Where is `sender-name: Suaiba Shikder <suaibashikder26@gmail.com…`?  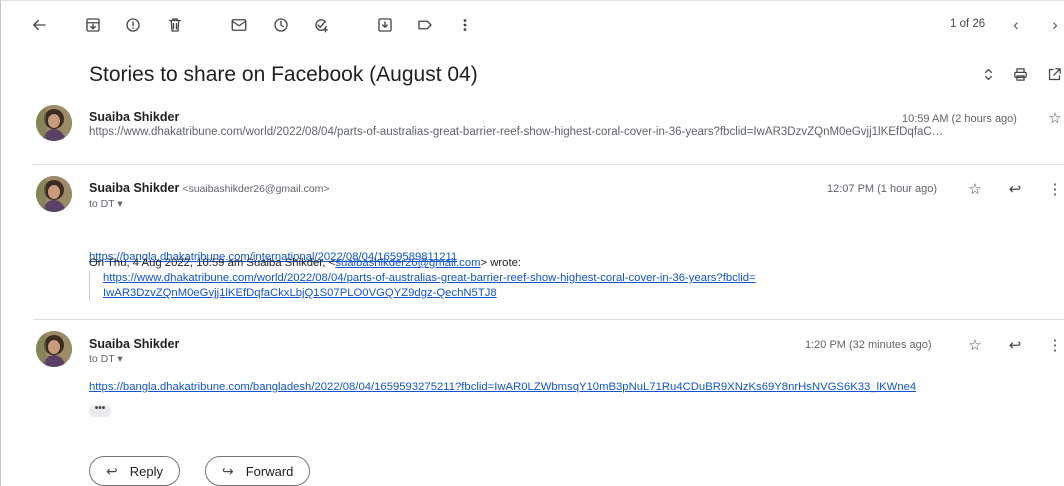
sender-name: Suaiba Shikder <suaibashikder26@gmail.com… is located at coordinates (209, 188).